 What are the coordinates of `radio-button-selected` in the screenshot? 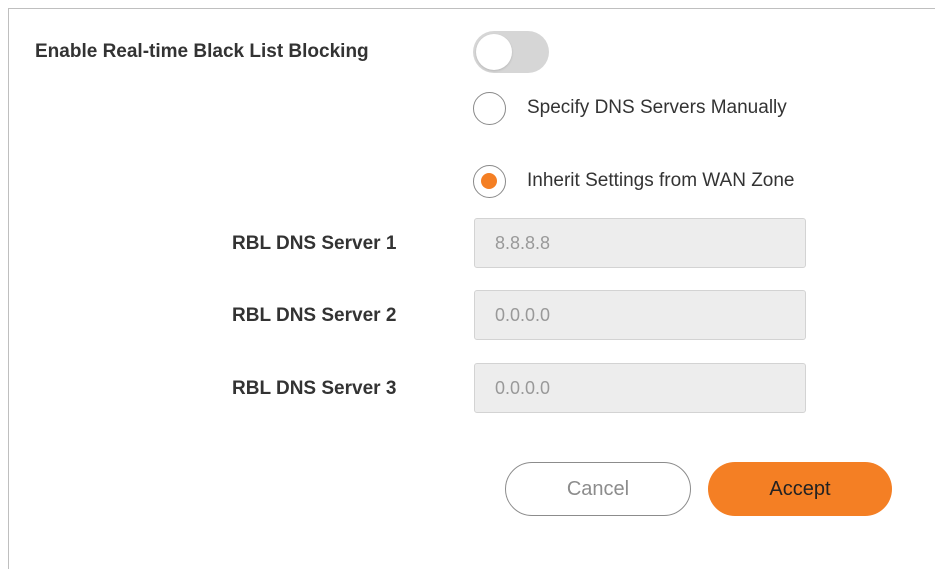 It's located at (489, 181).